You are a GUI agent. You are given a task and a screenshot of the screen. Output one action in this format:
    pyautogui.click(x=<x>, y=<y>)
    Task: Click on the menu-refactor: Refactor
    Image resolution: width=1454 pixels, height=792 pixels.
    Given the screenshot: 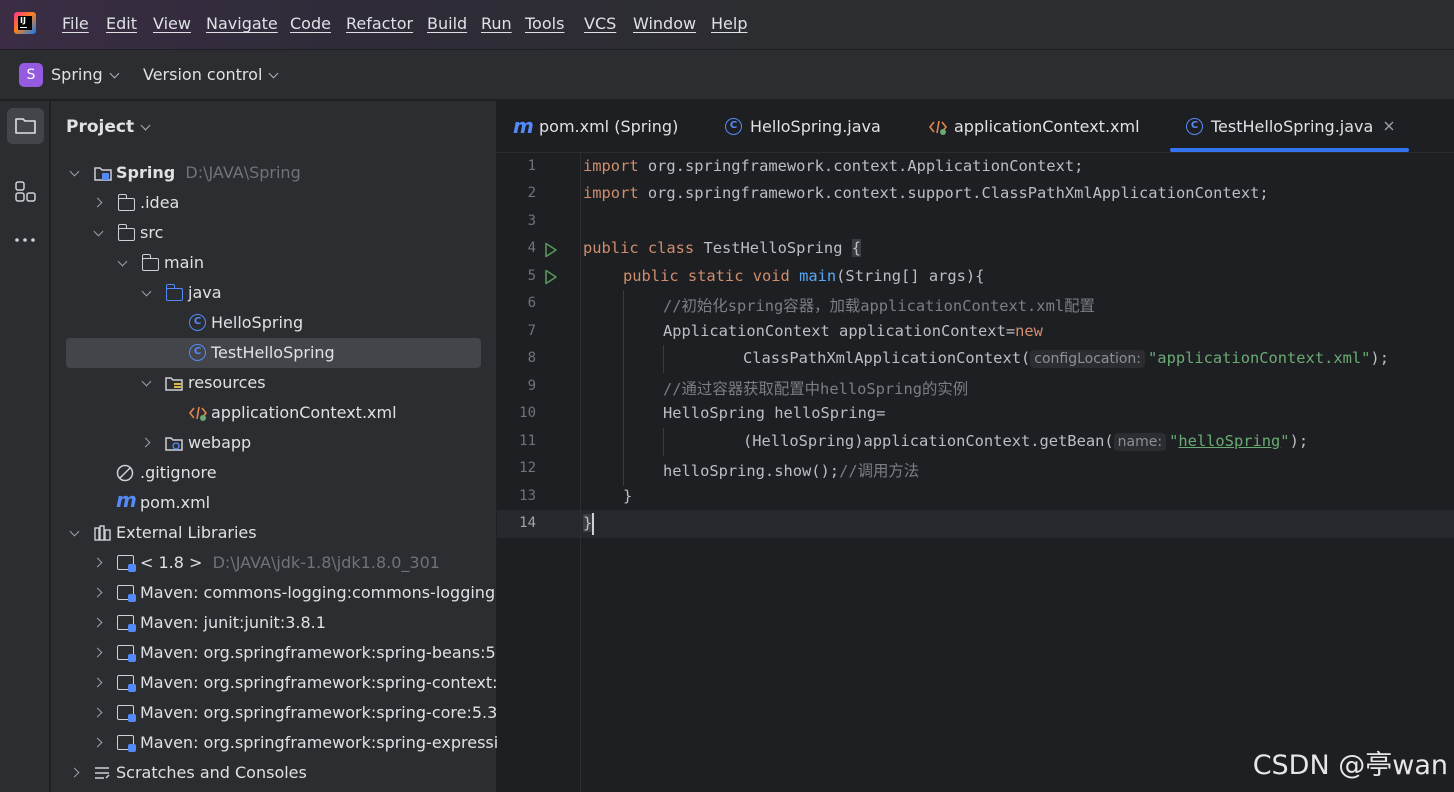 What is the action you would take?
    pyautogui.click(x=379, y=23)
    